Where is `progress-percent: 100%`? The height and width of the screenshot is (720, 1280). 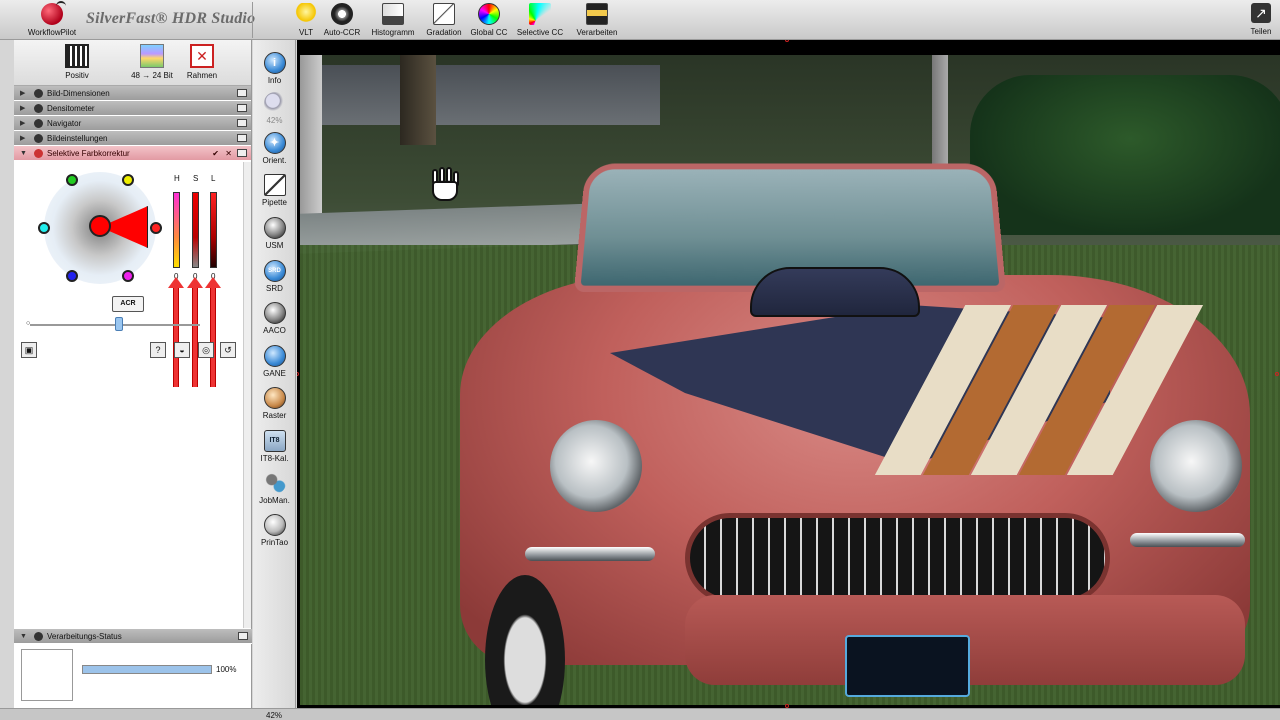 progress-percent: 100% is located at coordinates (226, 669).